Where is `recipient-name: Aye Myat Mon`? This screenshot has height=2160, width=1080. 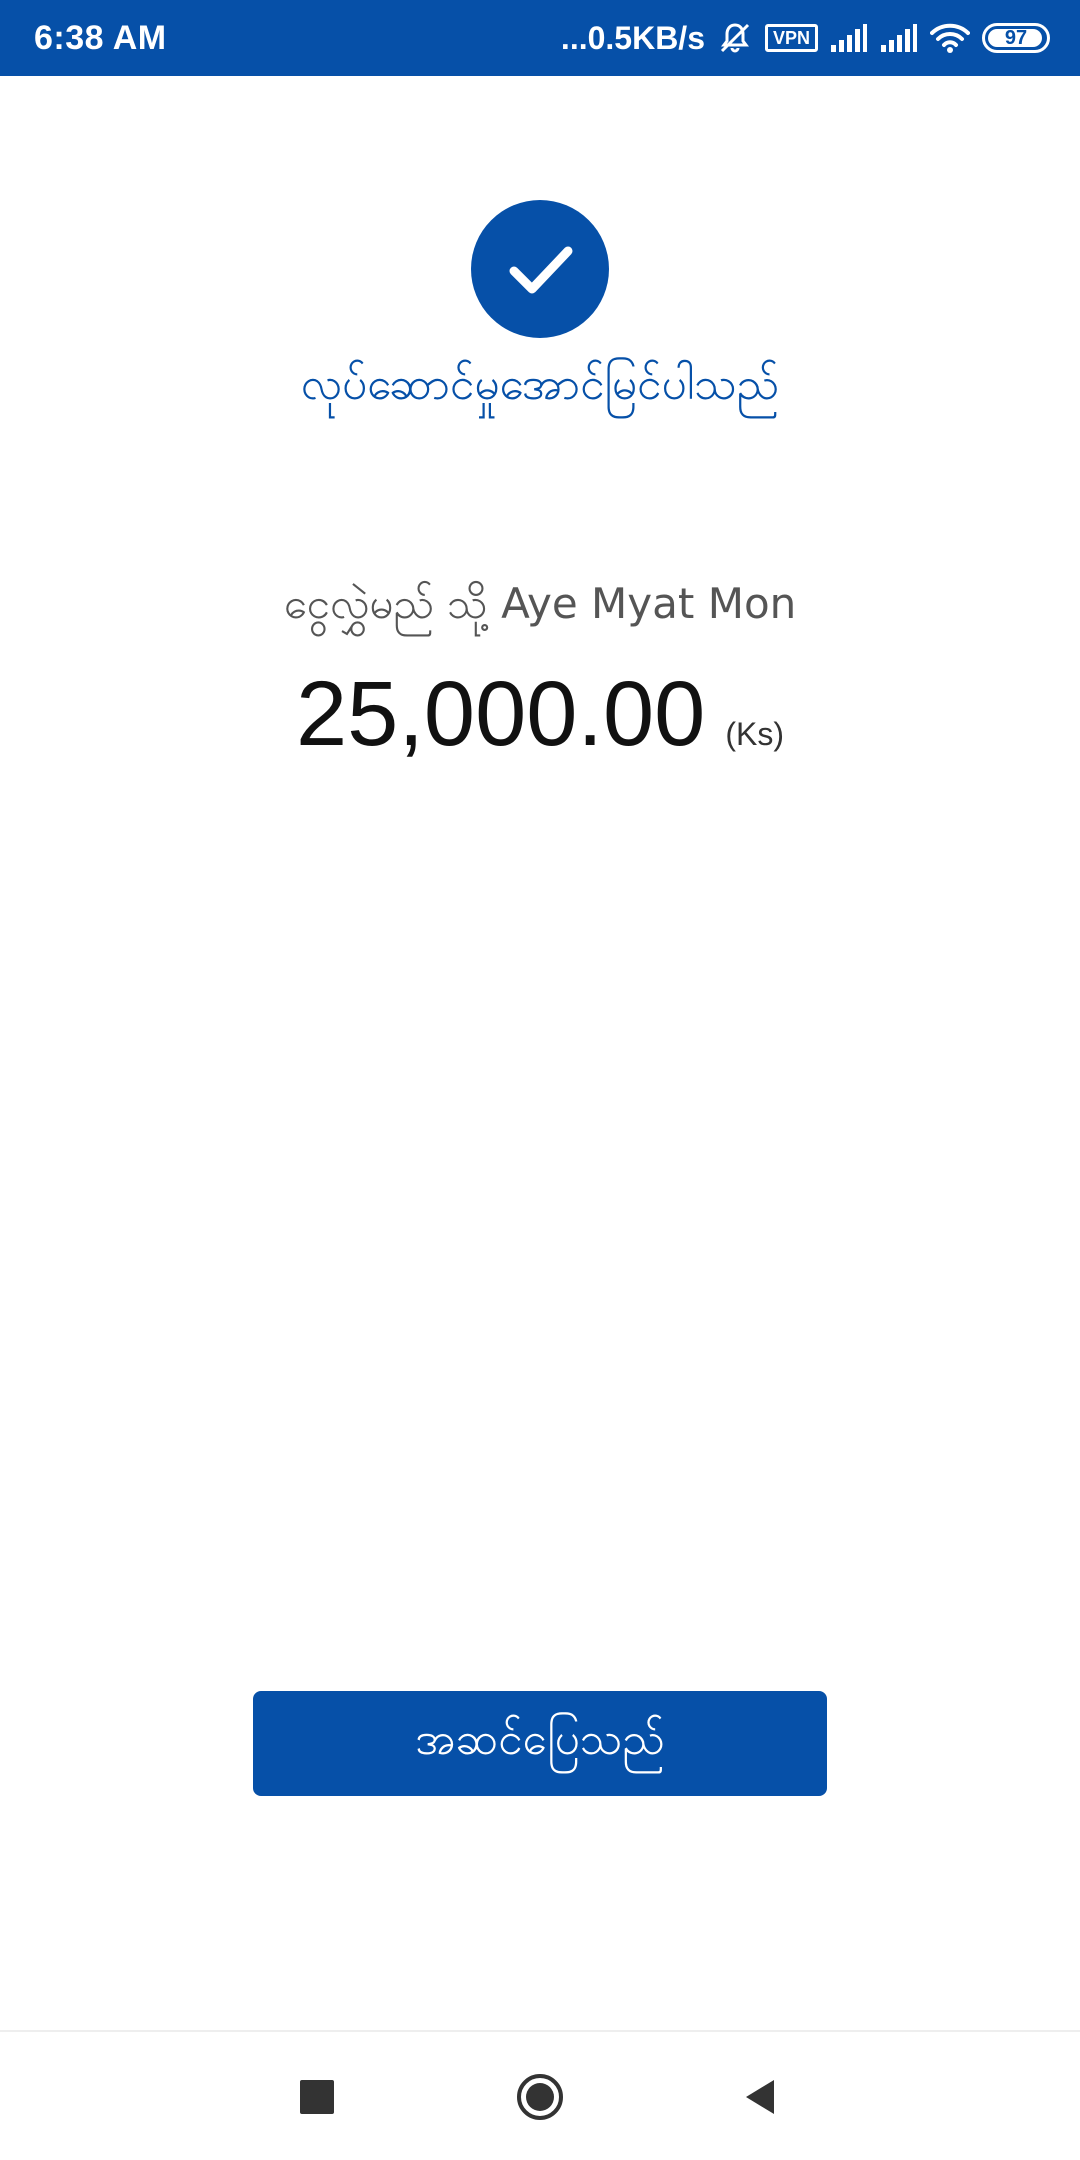 recipient-name: Aye Myat Mon is located at coordinates (649, 603).